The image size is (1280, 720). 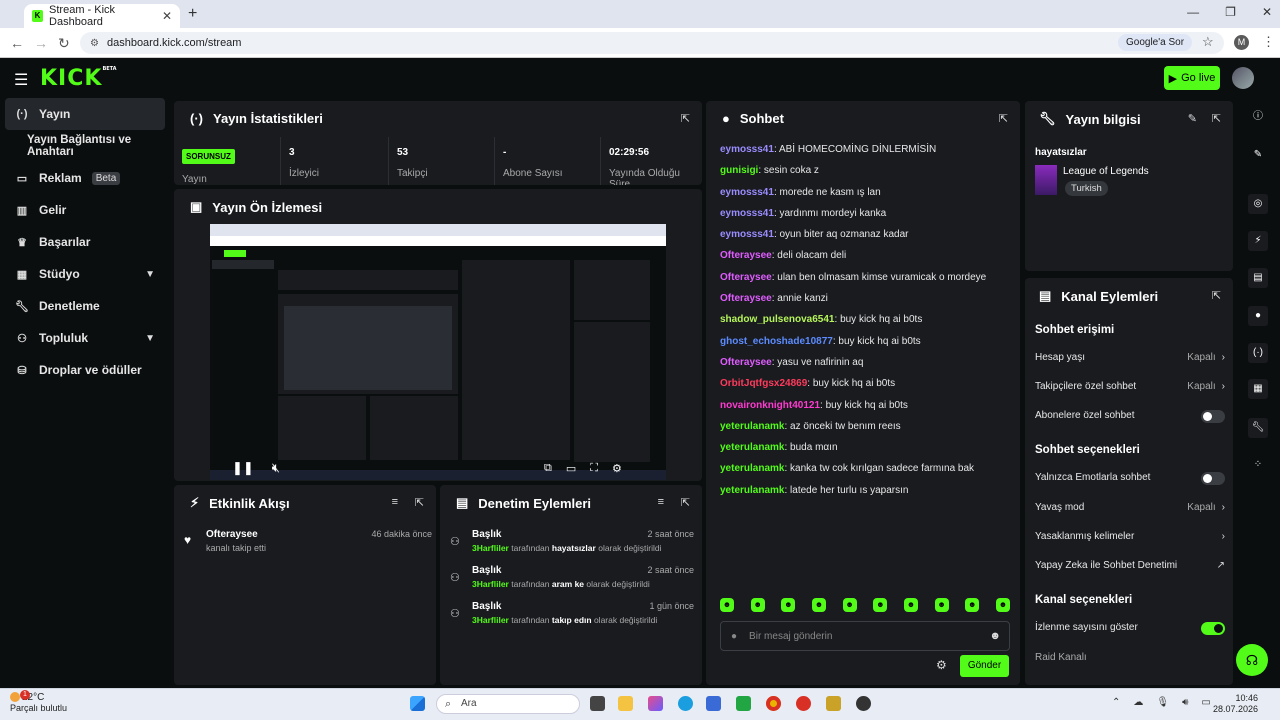 I want to click on pip-icon: ⧉, so click(x=548, y=468).